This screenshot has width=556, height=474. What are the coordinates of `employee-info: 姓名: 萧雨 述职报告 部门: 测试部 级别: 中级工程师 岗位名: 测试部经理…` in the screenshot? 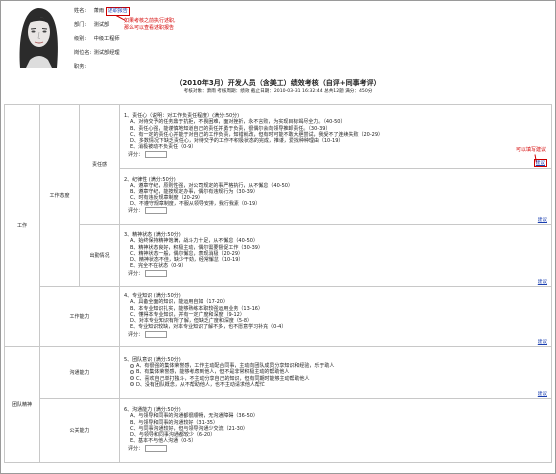 It's located at (102, 39).